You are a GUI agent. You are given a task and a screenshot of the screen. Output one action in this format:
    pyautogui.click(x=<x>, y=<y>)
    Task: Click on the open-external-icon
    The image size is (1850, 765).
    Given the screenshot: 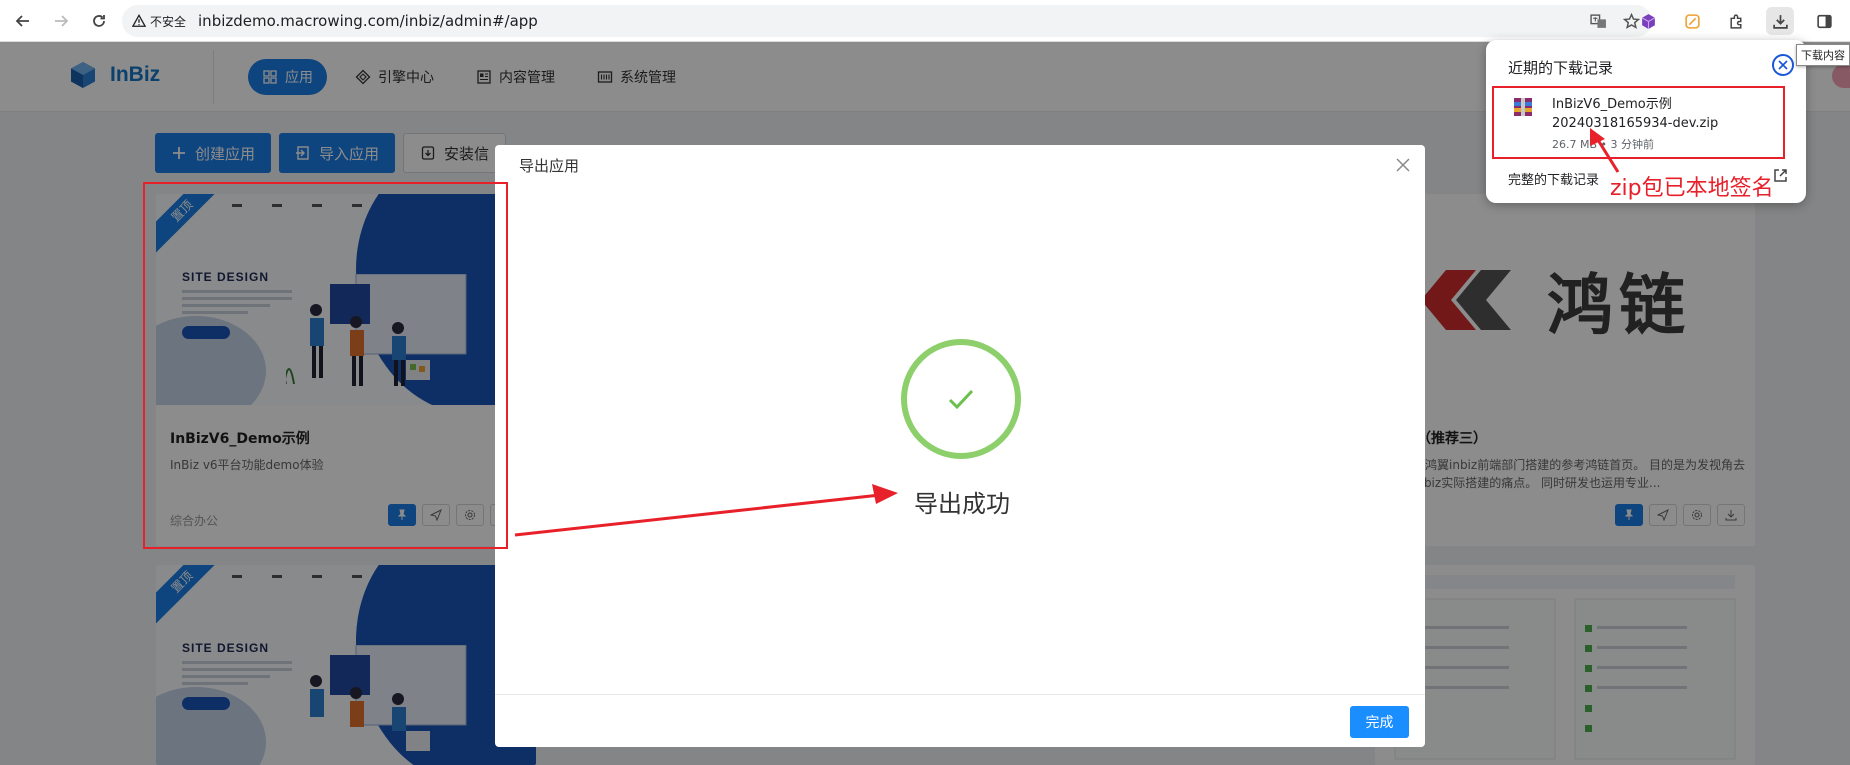 What is the action you would take?
    pyautogui.click(x=1780, y=175)
    